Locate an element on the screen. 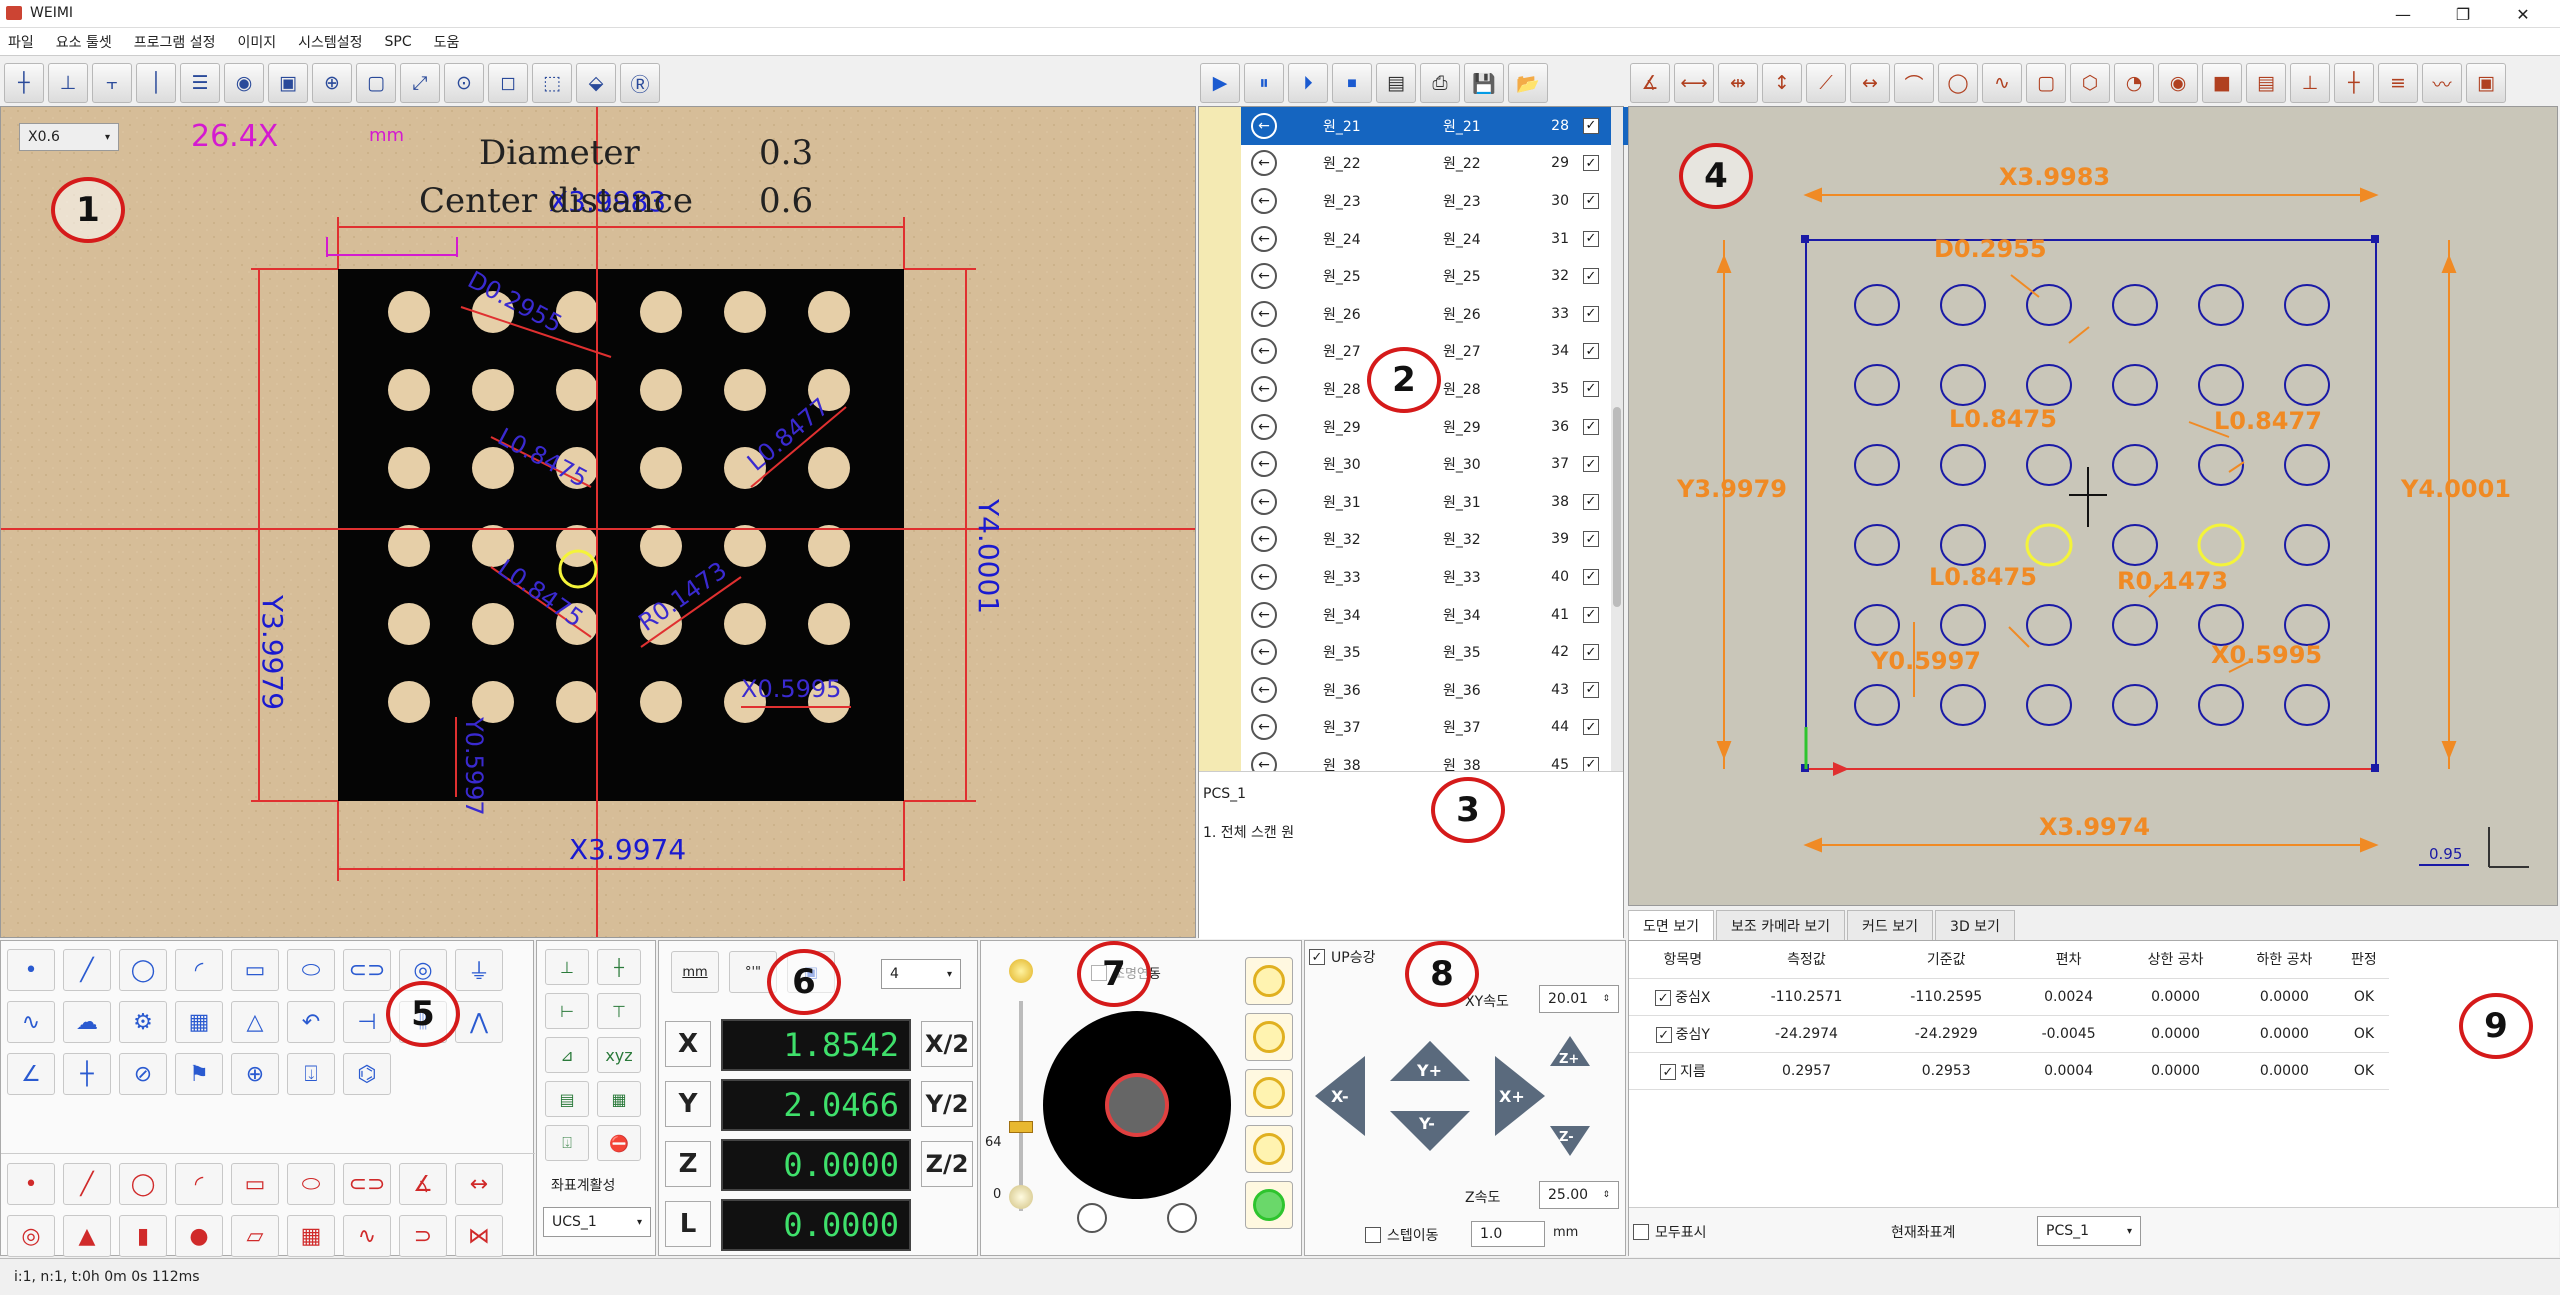  feature-list-item: ← 원_34 원_34 41 ✓ is located at coordinates (1446, 615).